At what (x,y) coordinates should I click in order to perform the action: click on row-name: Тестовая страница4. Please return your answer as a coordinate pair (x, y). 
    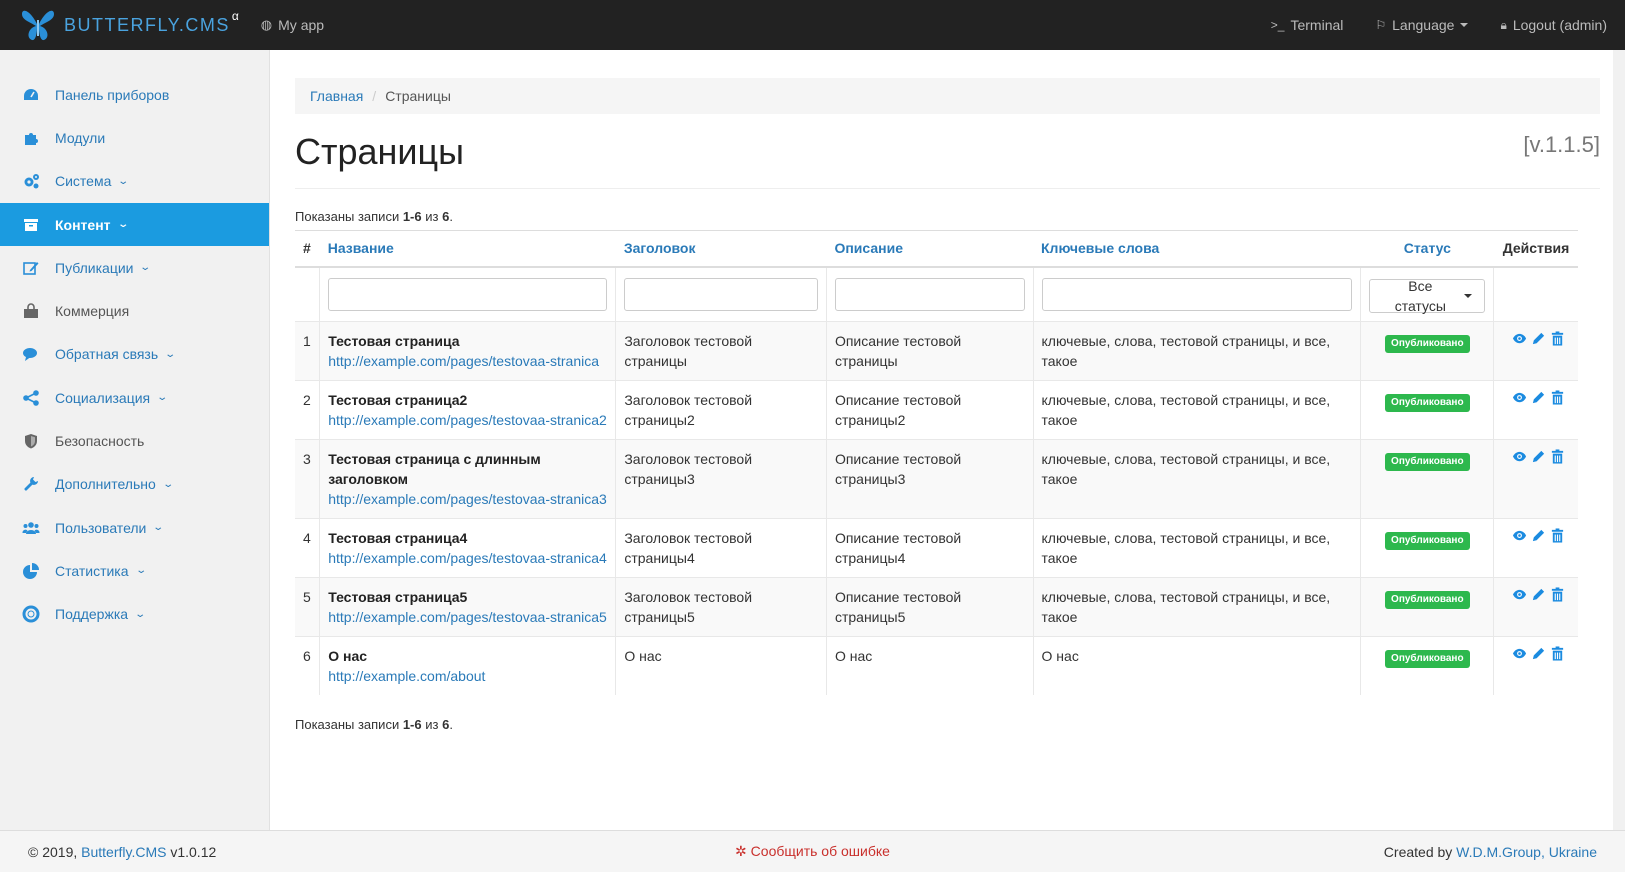
    Looking at the image, I should click on (398, 537).